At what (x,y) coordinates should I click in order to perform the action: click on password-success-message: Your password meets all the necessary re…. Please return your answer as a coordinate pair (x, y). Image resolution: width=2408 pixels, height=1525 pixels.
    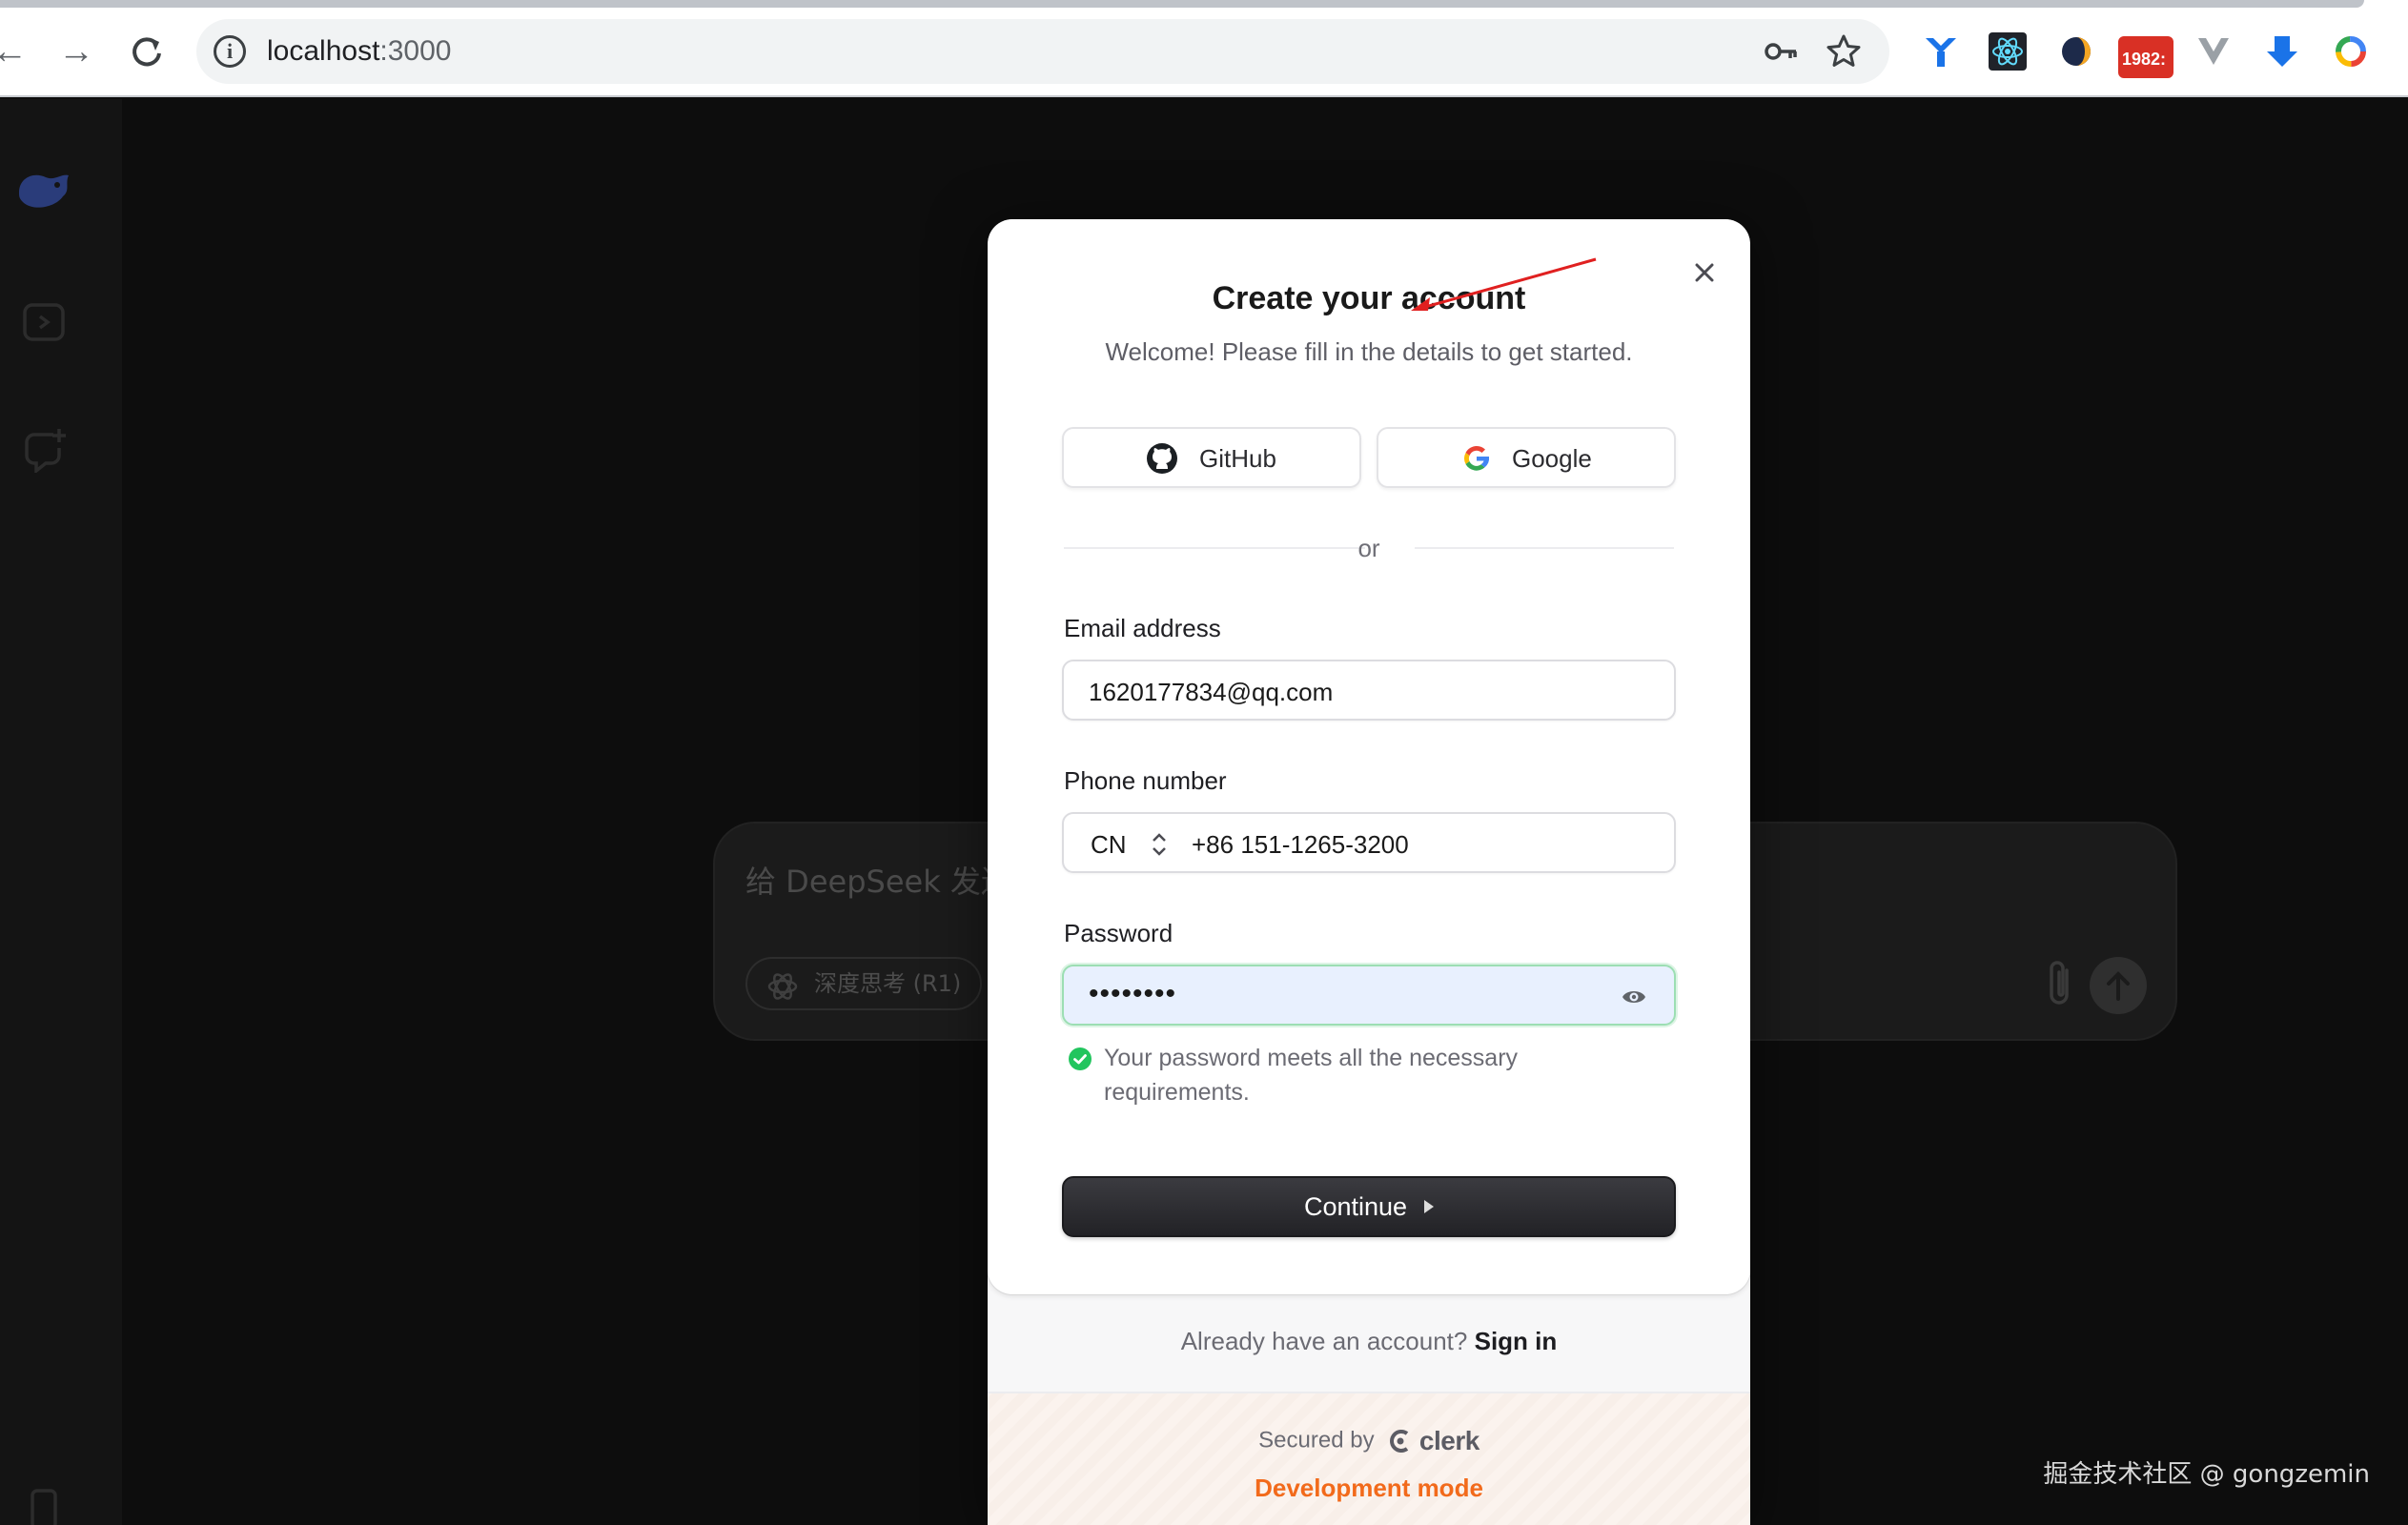
    Looking at the image, I should click on (1335, 1075).